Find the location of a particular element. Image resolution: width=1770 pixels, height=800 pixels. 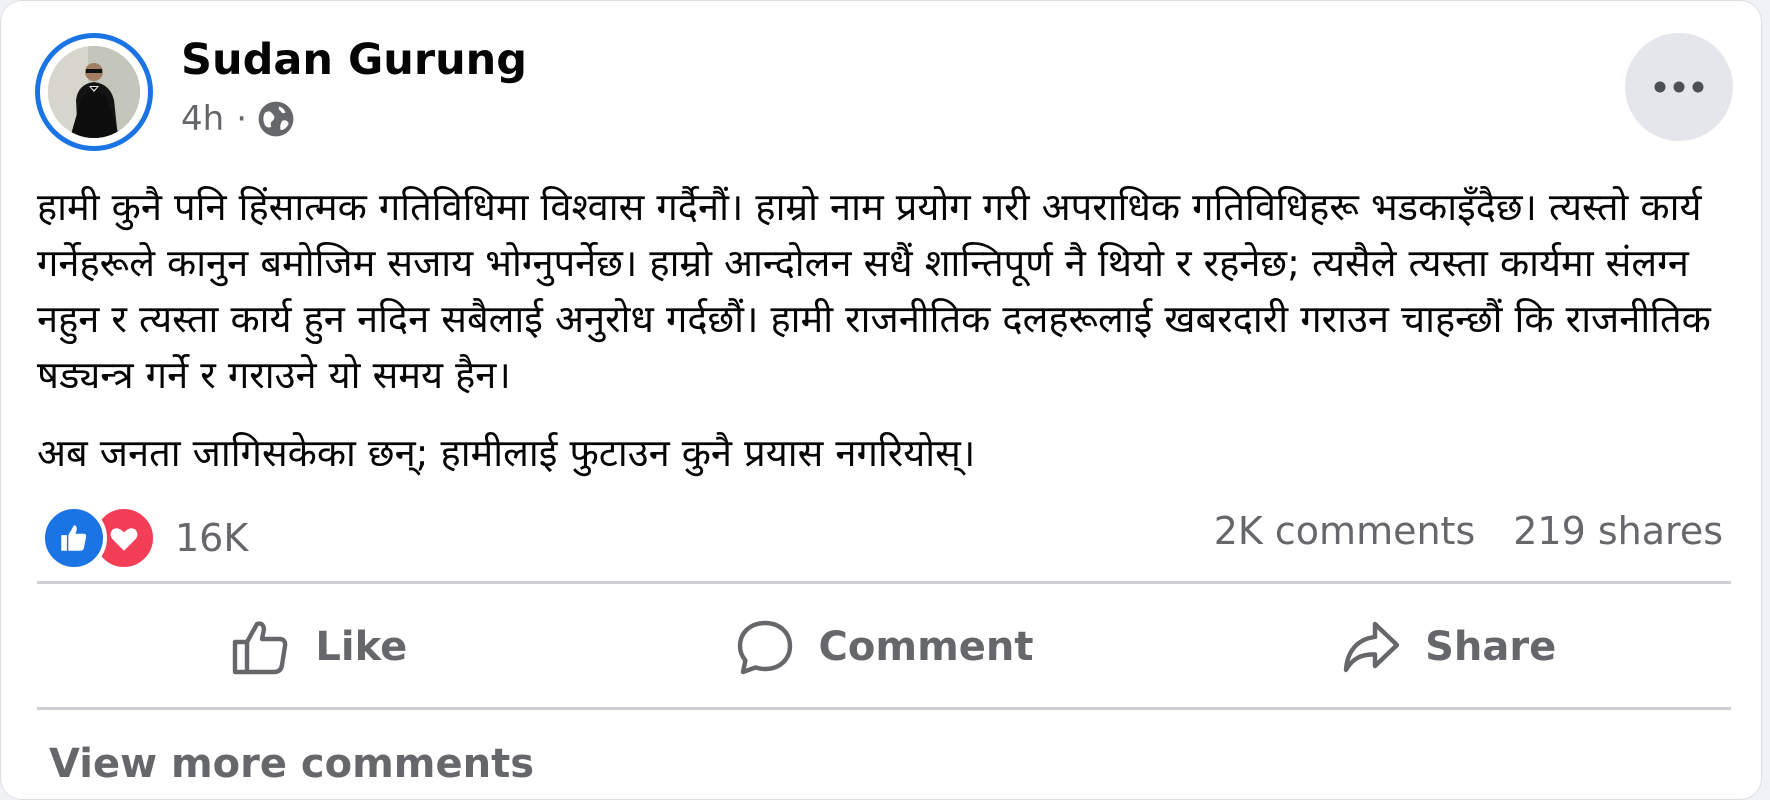

shares-count-link: 219 shares is located at coordinates (1618, 531).